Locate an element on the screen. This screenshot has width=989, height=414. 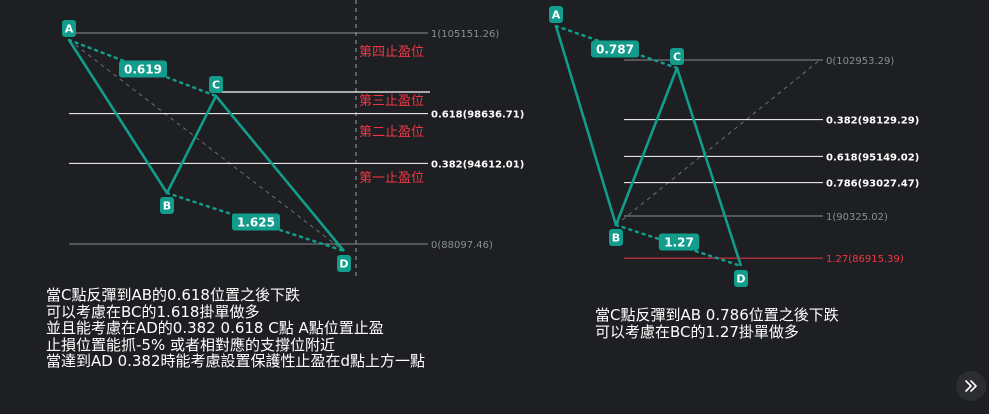
take-profit-target-2: 第二止盈位 is located at coordinates (391, 132).